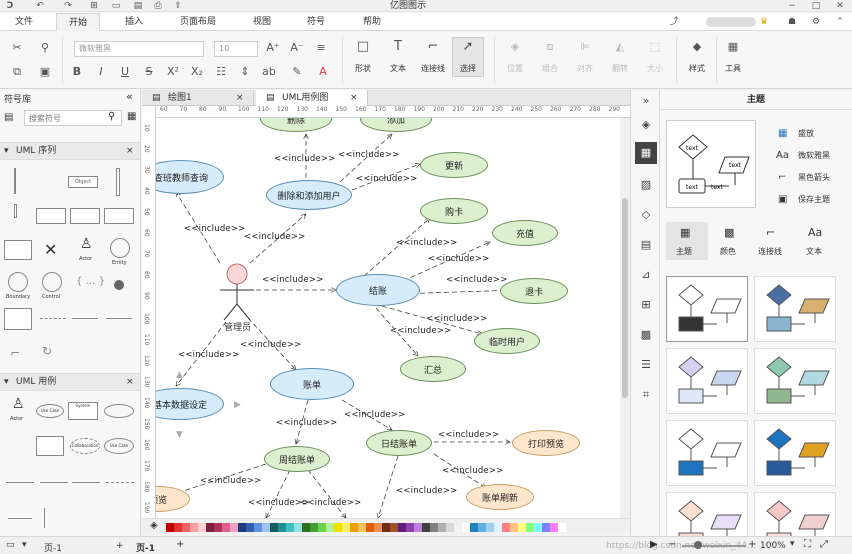 This screenshot has width=852, height=554. Describe the element at coordinates (312, 98) in the screenshot. I see `tab-uml-usecase: ▤ UML用例图 ×` at that location.